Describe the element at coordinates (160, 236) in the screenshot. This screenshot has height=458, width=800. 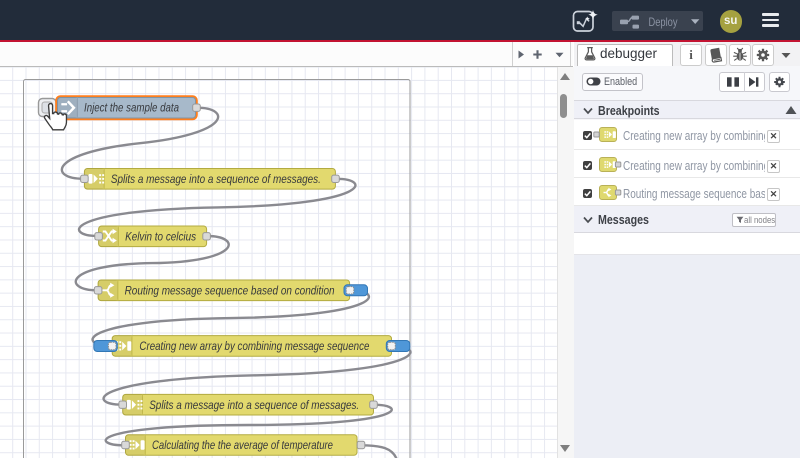
I see `svg-text: Kelvin to celcius` at that location.